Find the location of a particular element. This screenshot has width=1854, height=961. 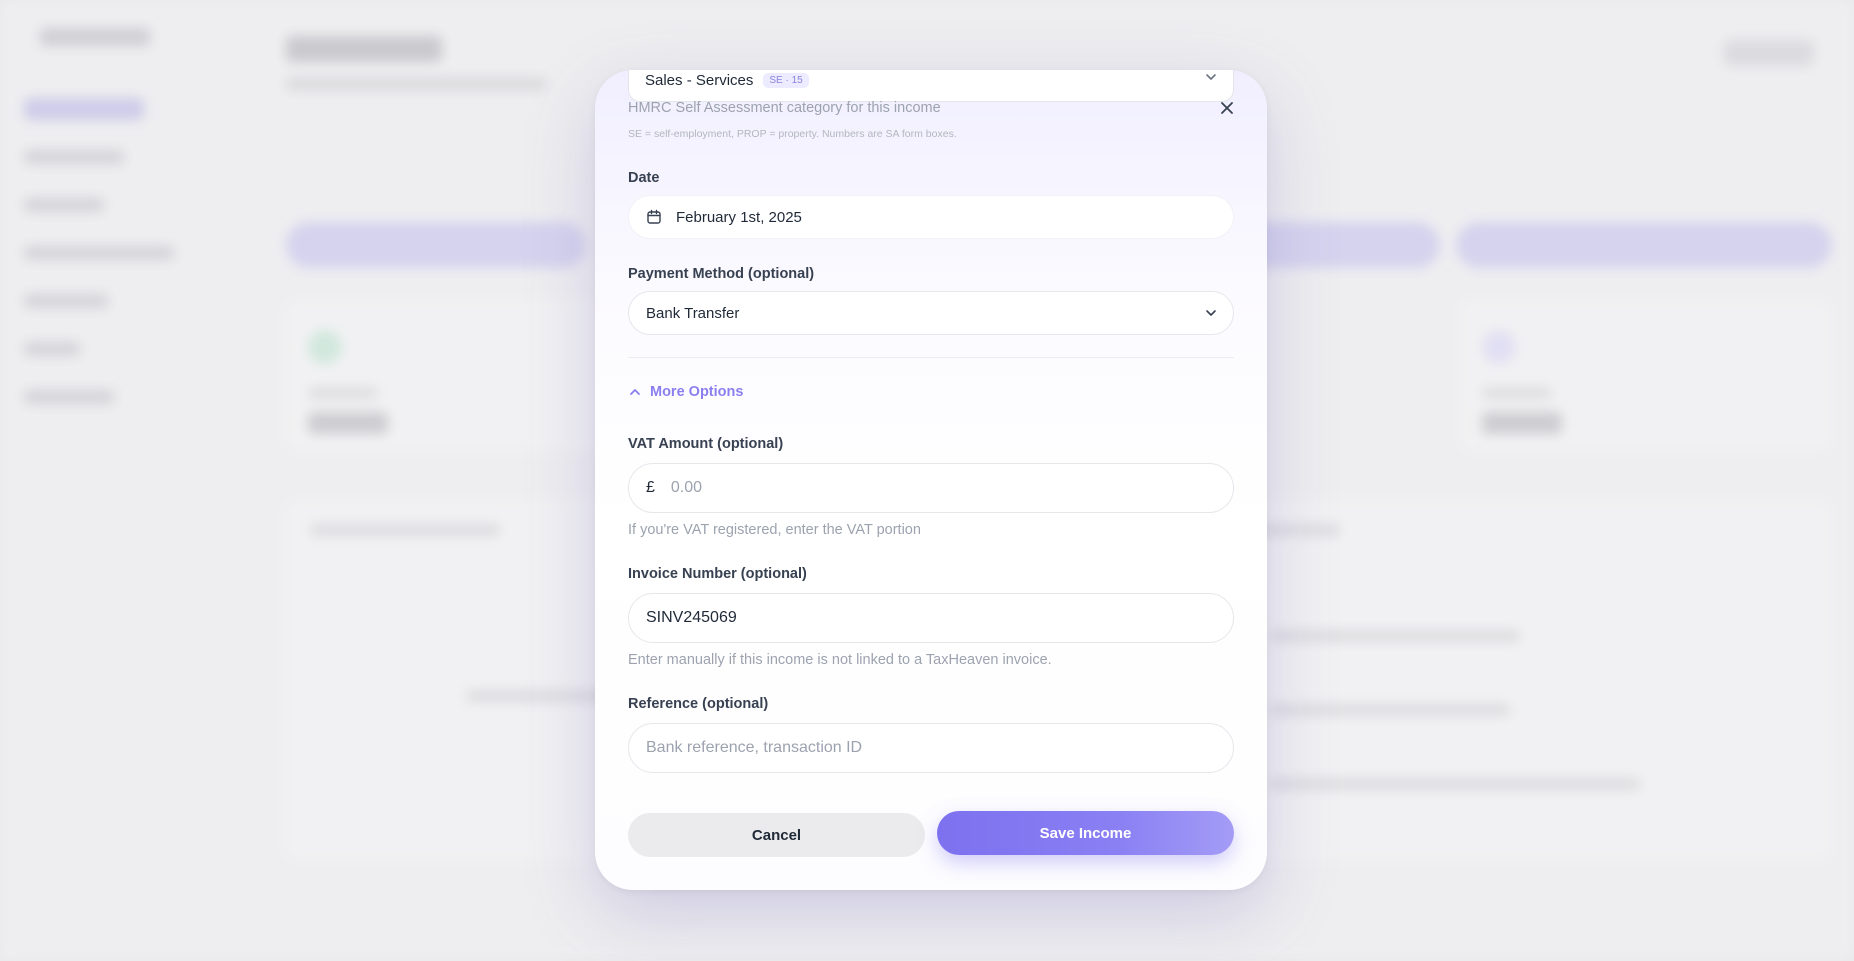

background-logo is located at coordinates (95, 37).